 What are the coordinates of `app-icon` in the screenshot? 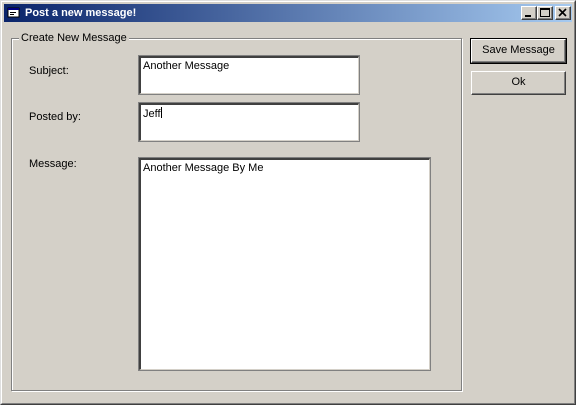 It's located at (14, 13).